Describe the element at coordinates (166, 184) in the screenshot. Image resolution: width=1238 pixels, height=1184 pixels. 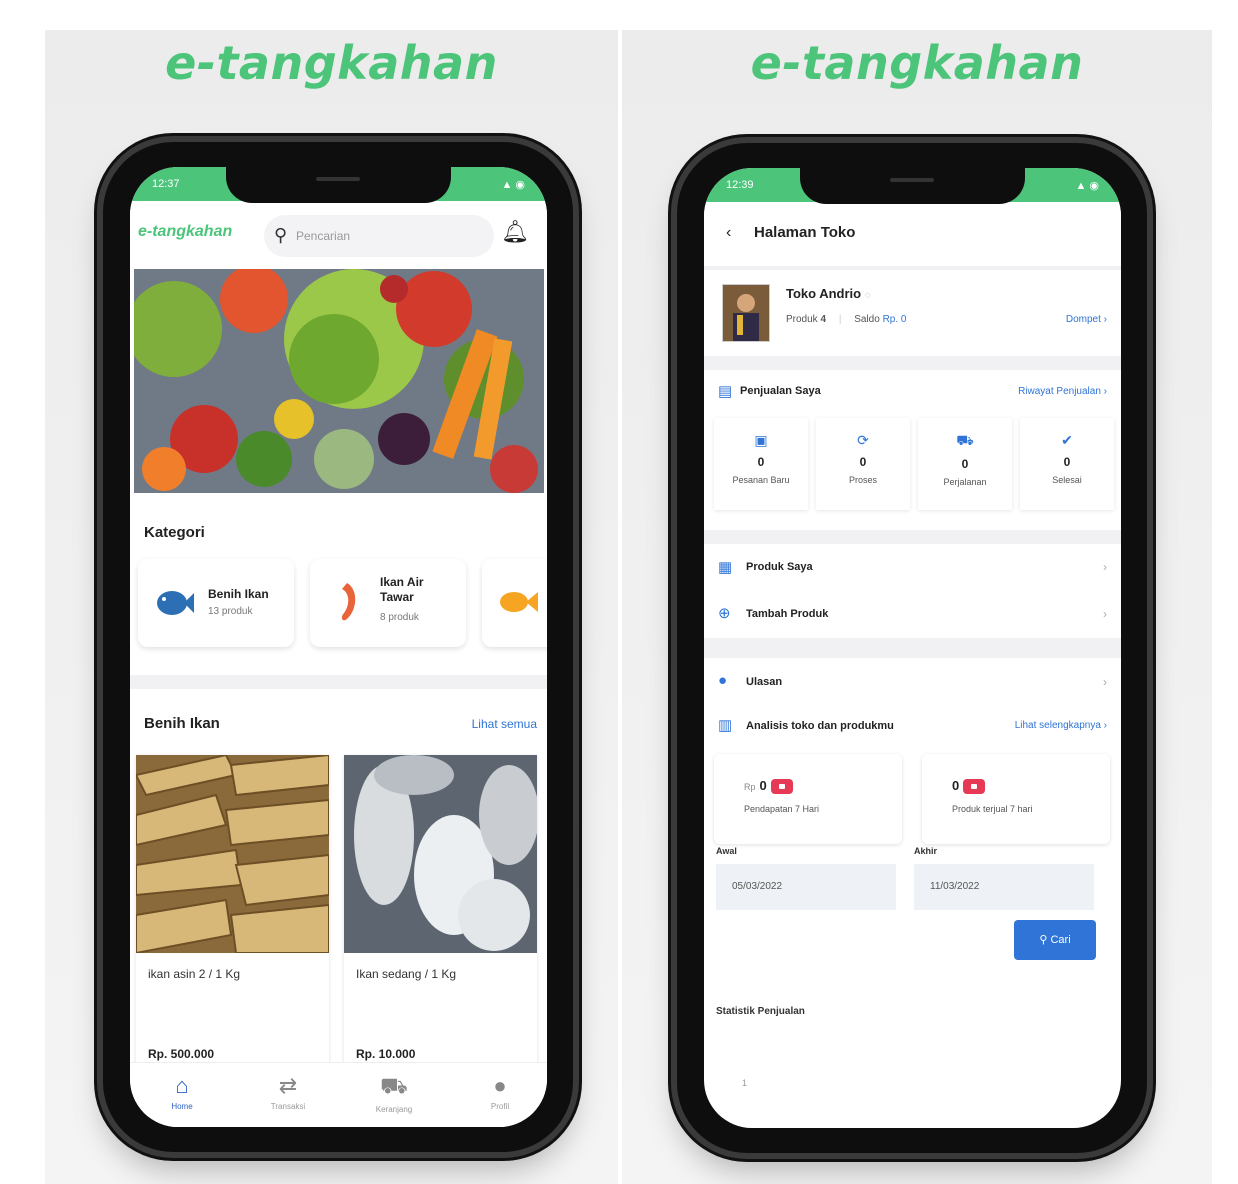
I see `status-time: 12:37` at that location.